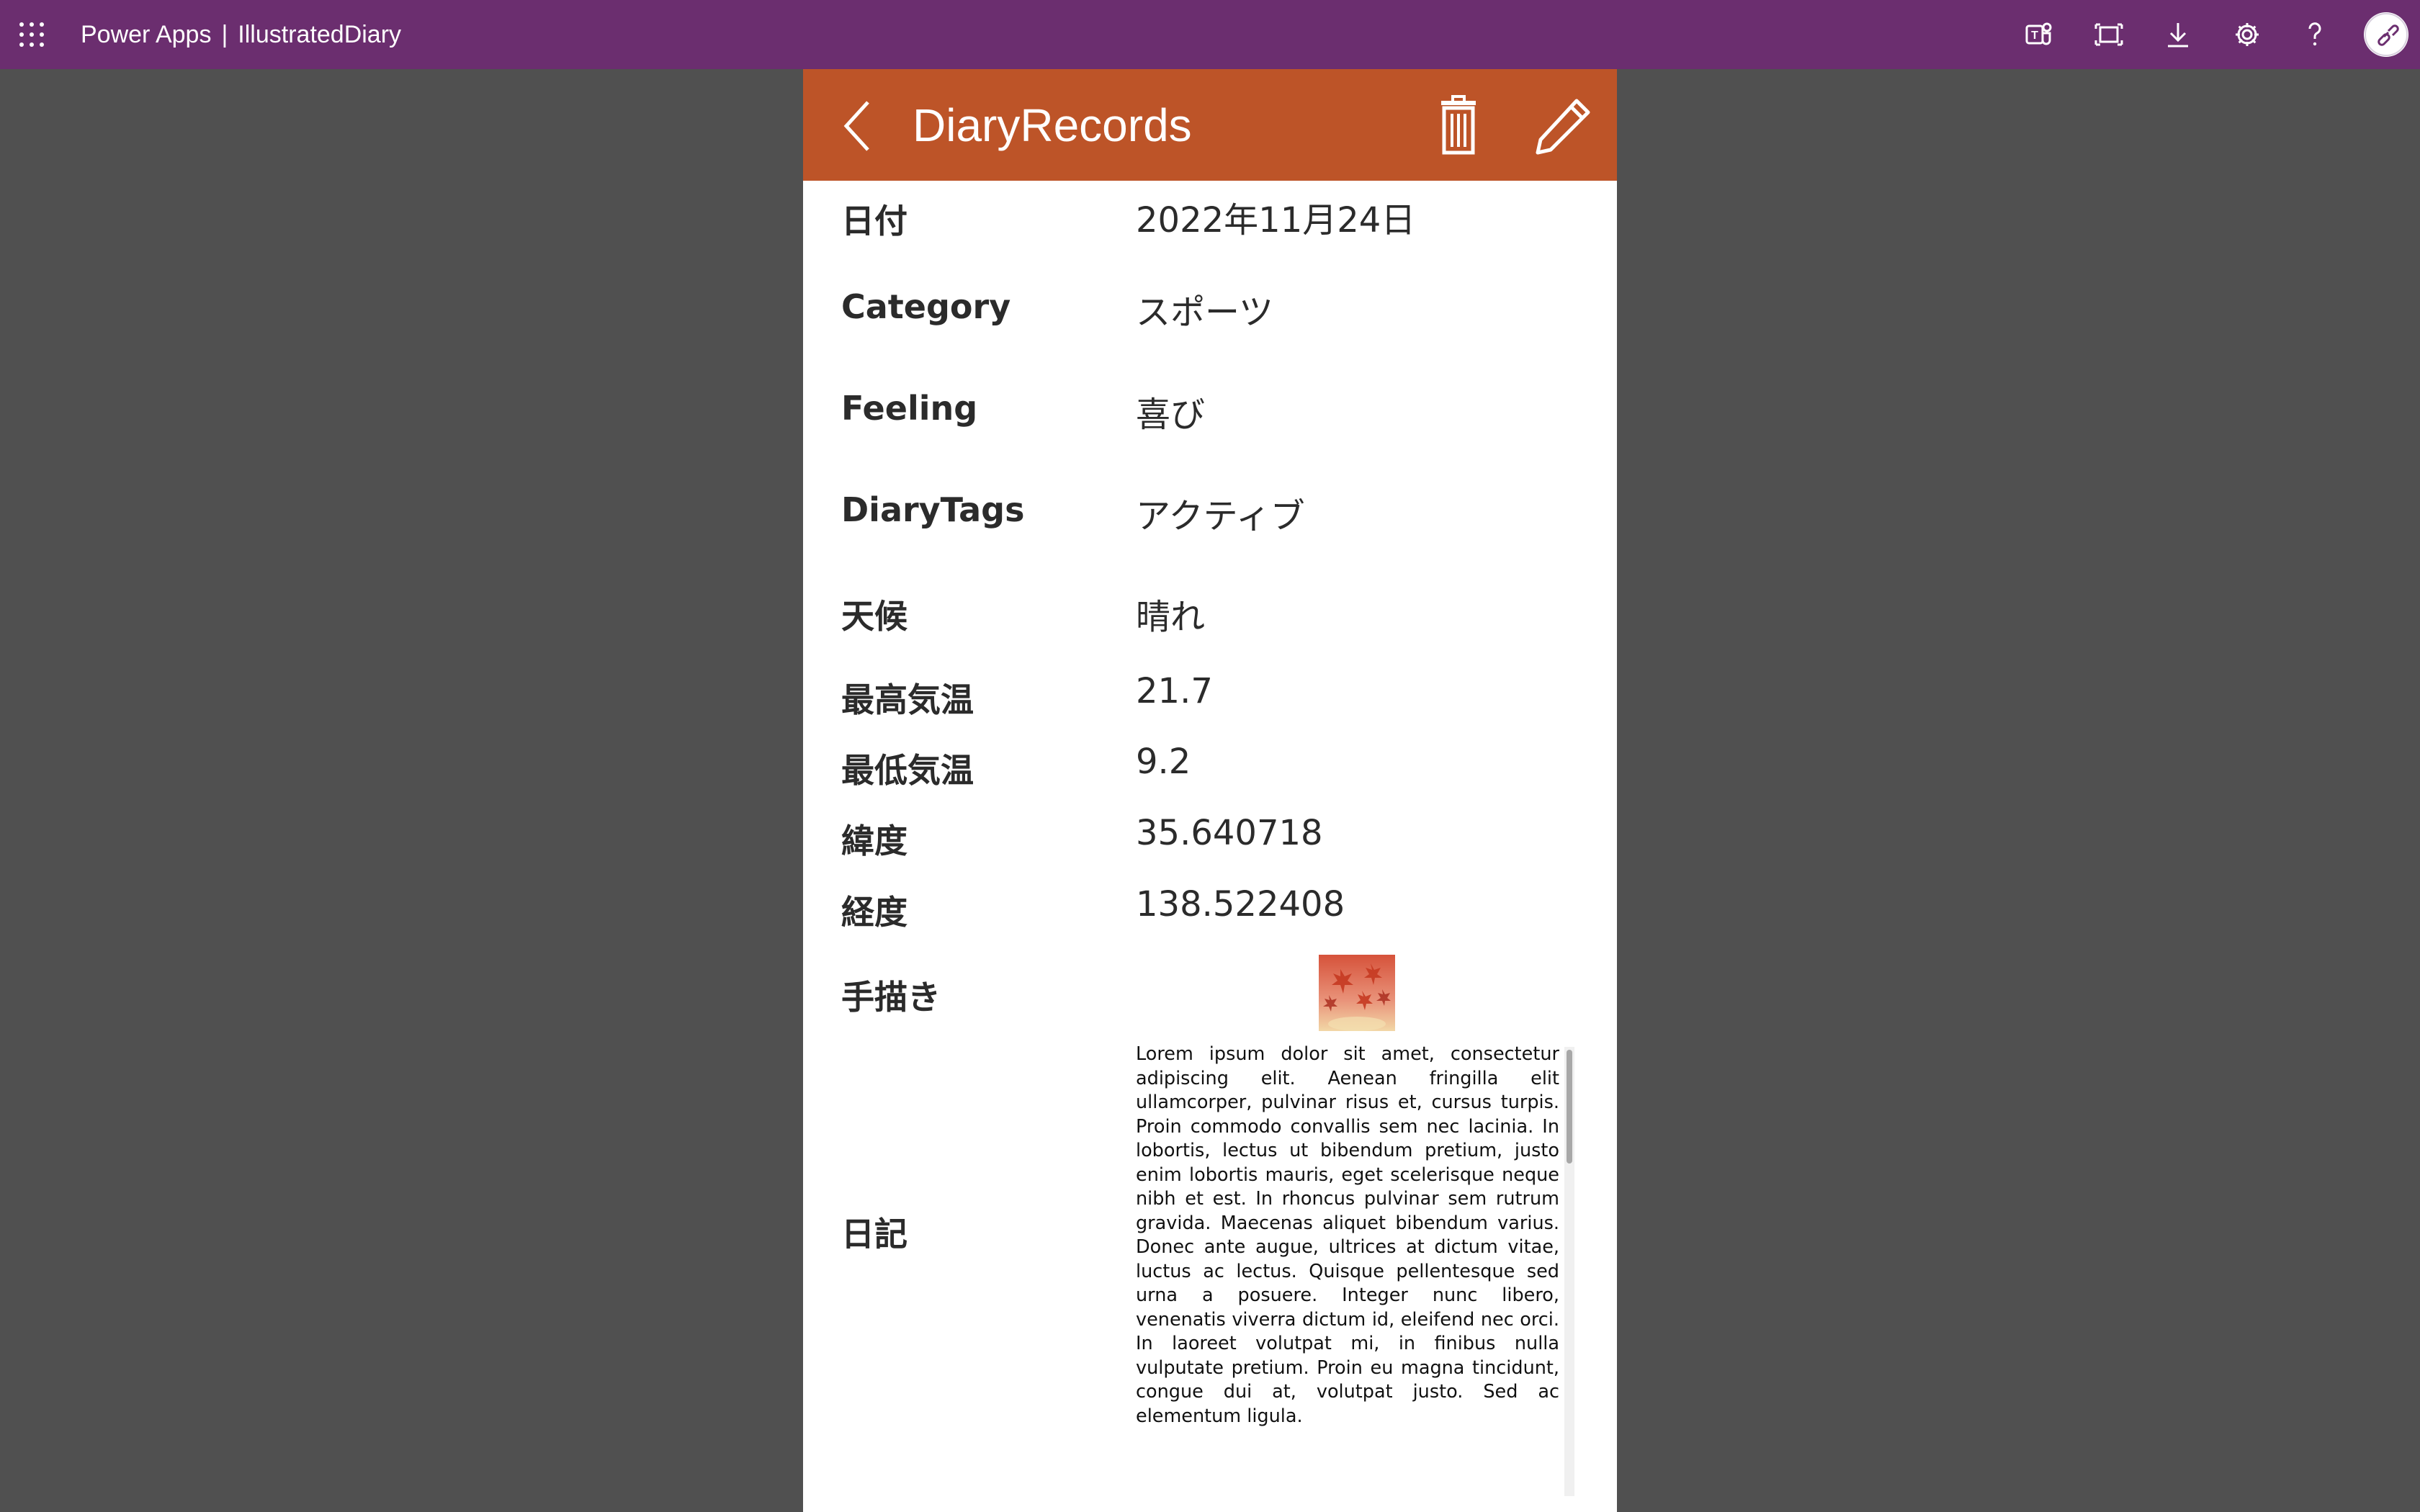  Describe the element at coordinates (2178, 34) in the screenshot. I see `download-icon` at that location.